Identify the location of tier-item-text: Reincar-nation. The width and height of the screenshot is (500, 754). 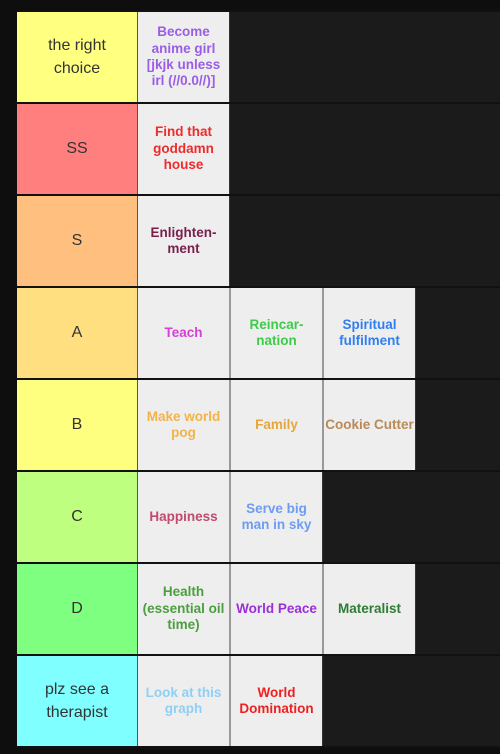
(276, 332).